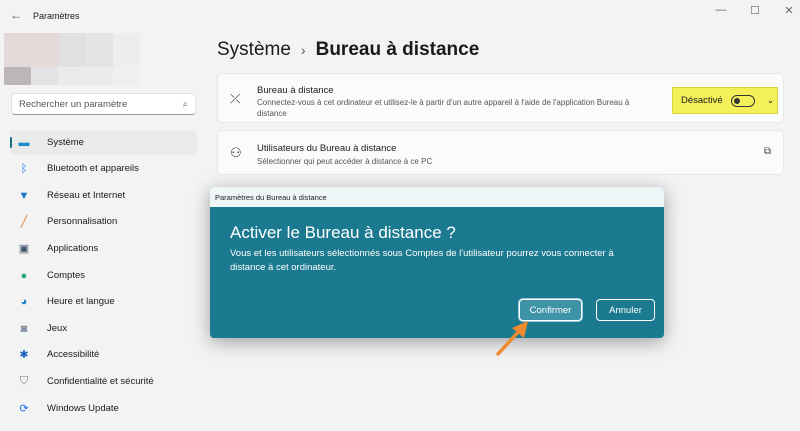 The height and width of the screenshot is (431, 800). I want to click on card-title: Bureau à distance, so click(295, 90).